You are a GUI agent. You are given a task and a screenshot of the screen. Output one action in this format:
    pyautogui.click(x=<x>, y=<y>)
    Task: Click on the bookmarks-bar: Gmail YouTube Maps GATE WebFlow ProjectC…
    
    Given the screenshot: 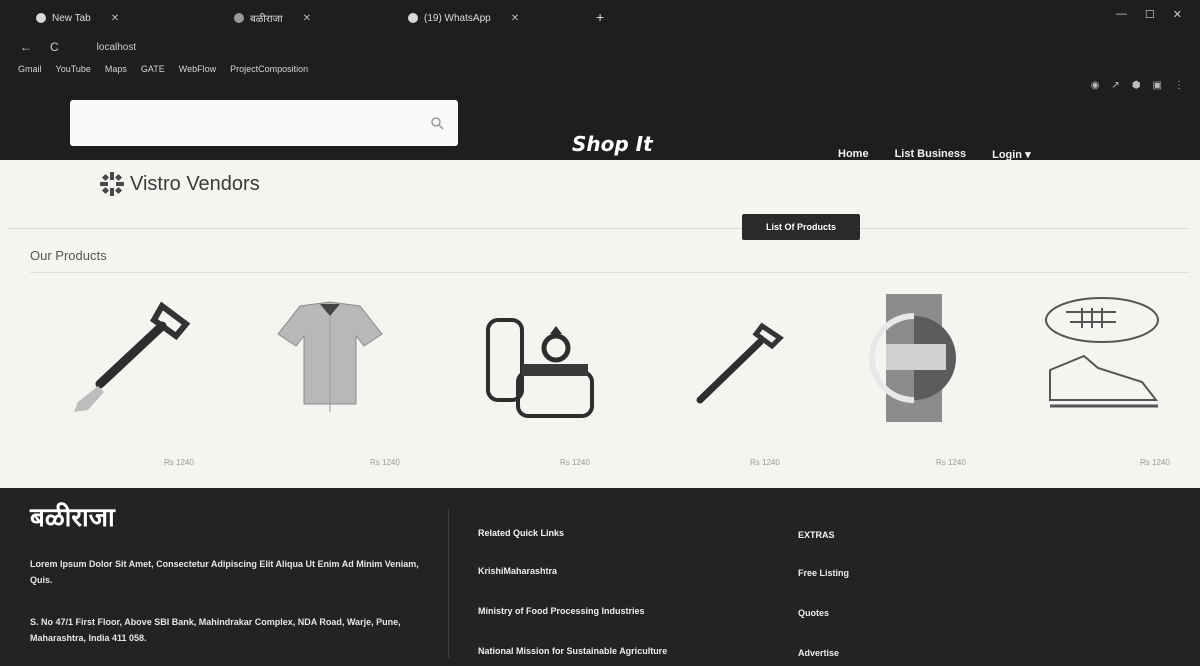 What is the action you would take?
    pyautogui.click(x=163, y=69)
    